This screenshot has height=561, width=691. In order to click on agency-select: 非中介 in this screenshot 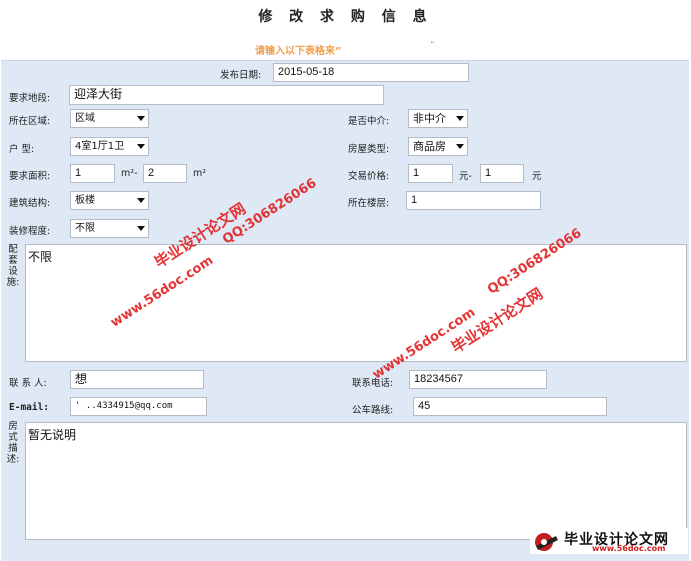, I will do `click(438, 118)`.